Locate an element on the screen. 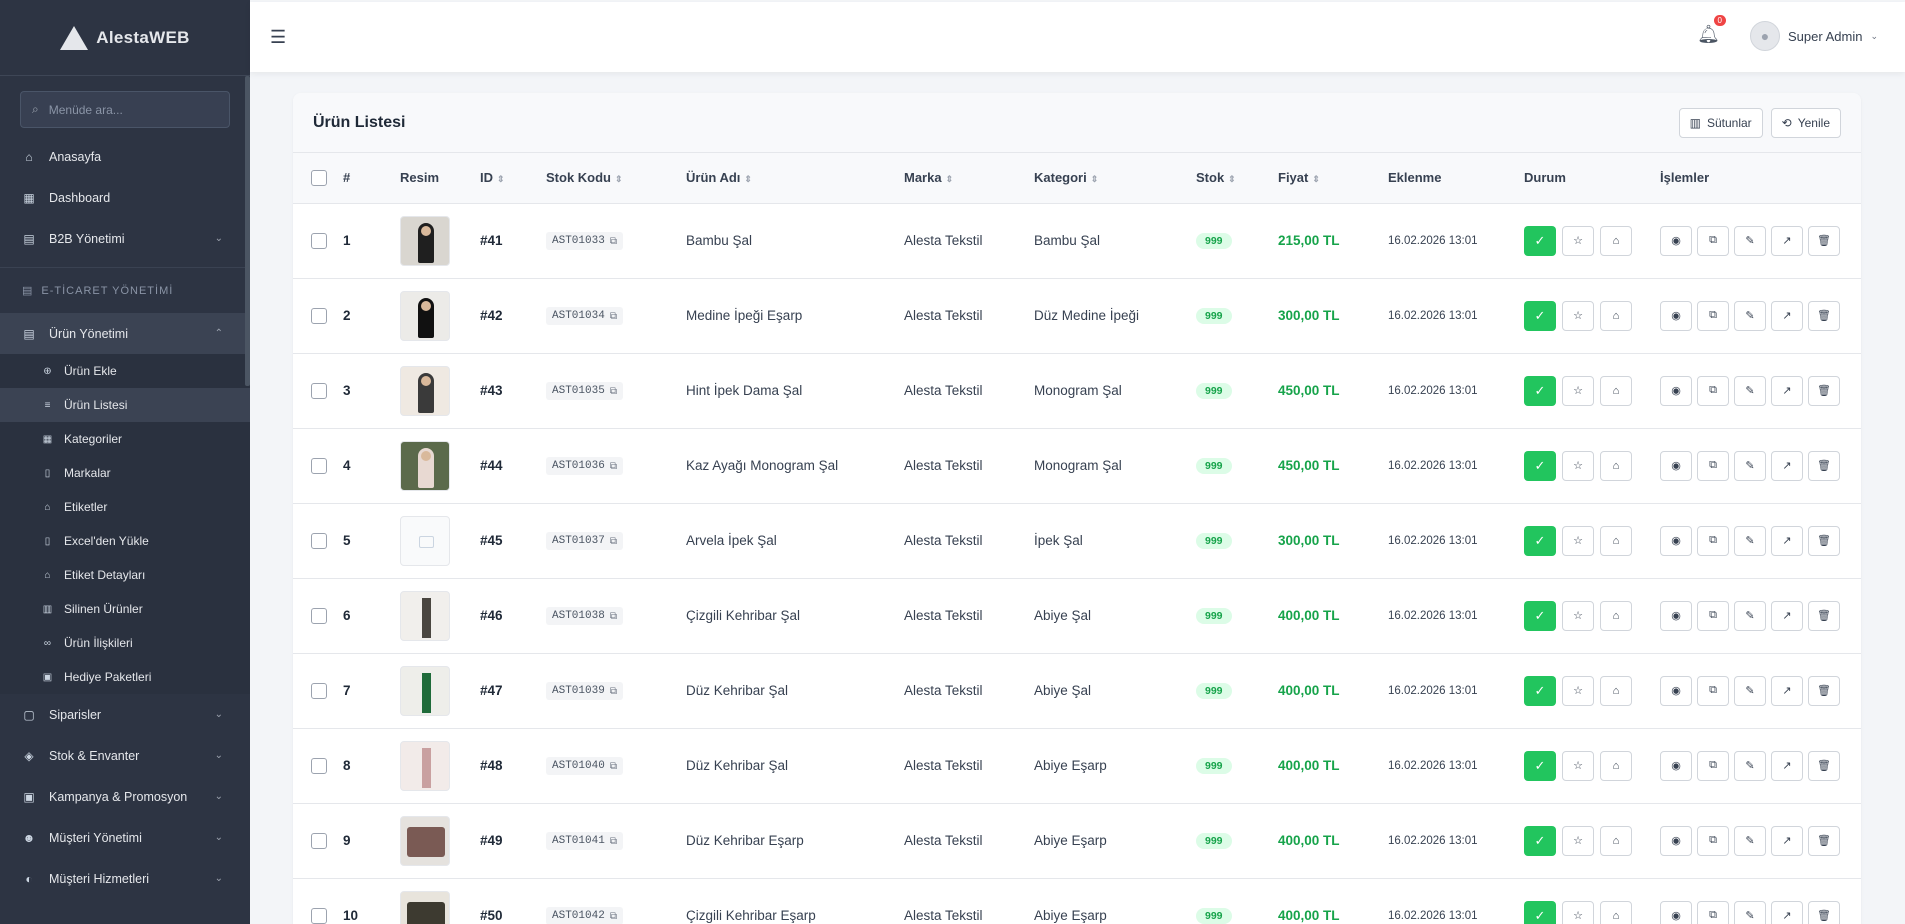 Image resolution: width=1905 pixels, height=924 pixels. sidebar-item-kampanya-promosyon: ▣ Kampanya & Promosyon ⌄ is located at coordinates (125, 796).